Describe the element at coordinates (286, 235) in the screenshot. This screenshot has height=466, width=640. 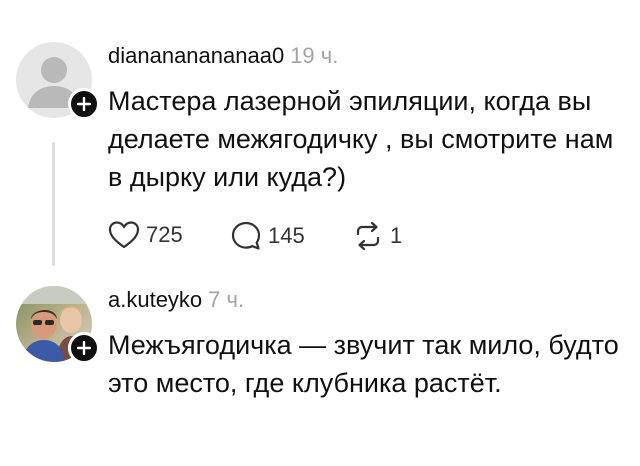
I see `comment-count: 145` at that location.